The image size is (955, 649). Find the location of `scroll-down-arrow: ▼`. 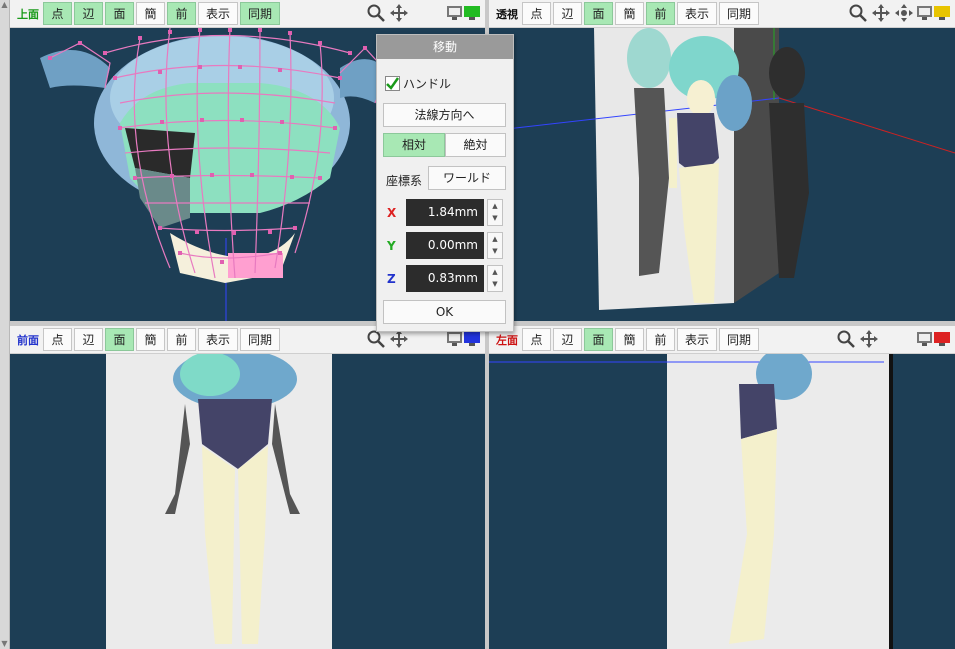

scroll-down-arrow: ▼ is located at coordinates (4, 644).